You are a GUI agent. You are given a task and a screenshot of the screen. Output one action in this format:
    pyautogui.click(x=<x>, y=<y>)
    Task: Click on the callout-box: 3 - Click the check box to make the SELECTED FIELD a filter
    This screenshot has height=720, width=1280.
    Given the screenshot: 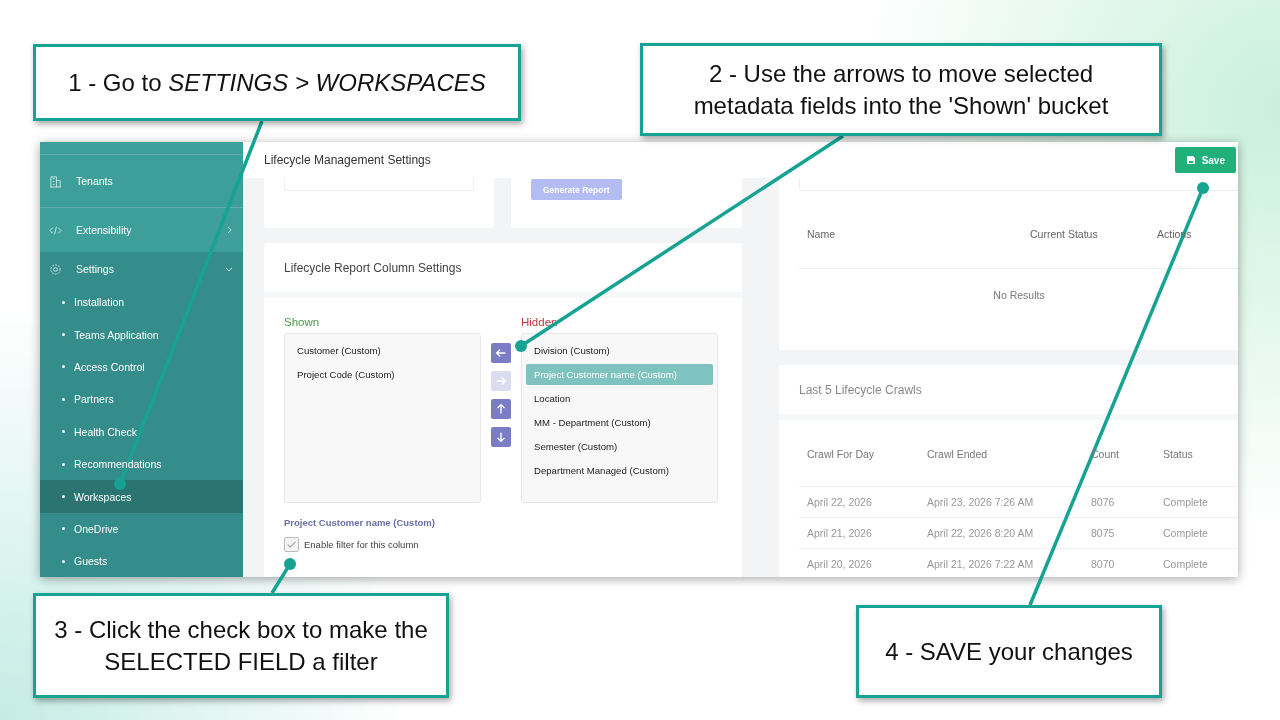 What is the action you would take?
    pyautogui.click(x=241, y=645)
    